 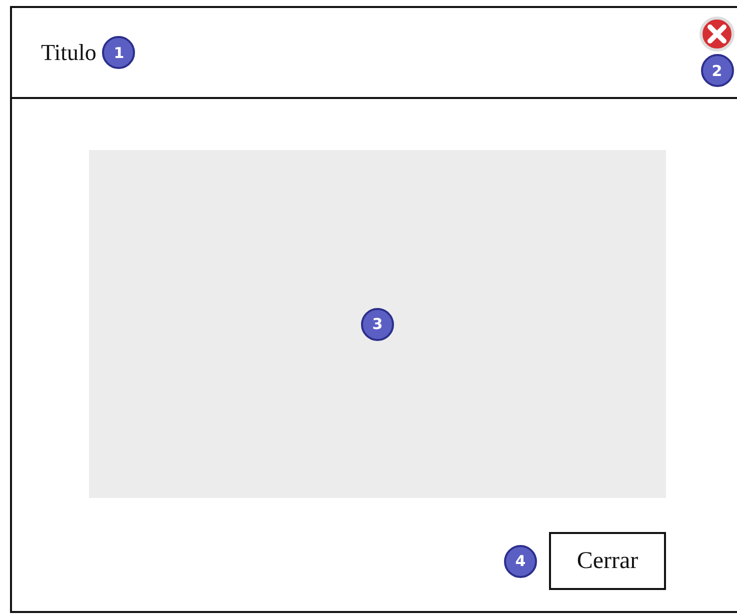 I want to click on number-badge: 3, so click(x=377, y=324).